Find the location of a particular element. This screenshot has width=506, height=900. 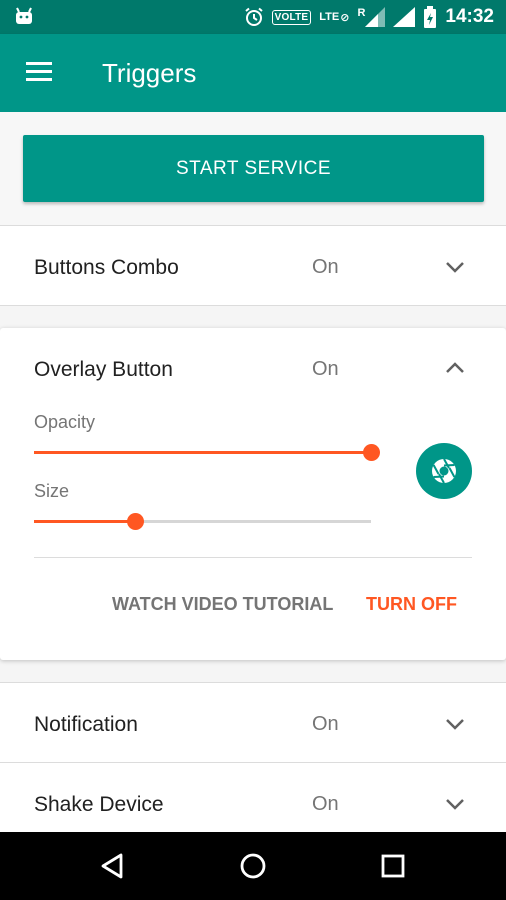

trigger-name: Buttons Combo is located at coordinates (106, 267).